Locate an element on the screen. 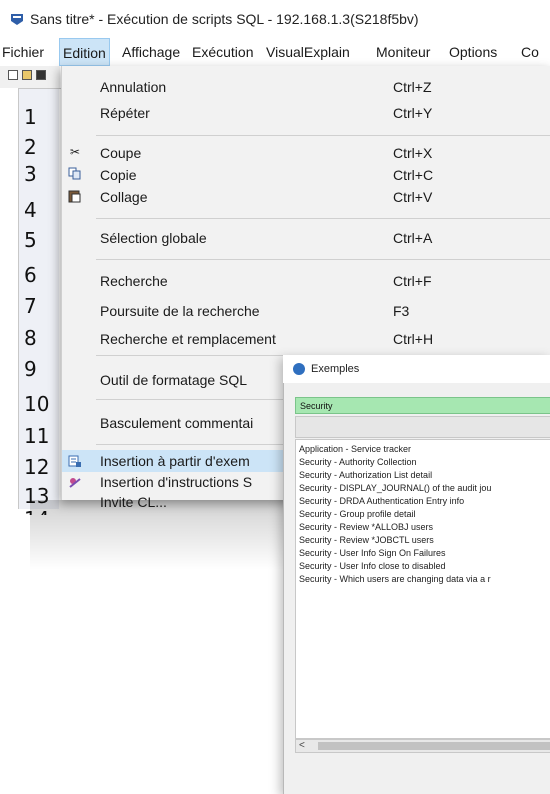 This screenshot has width=550, height=794. menu-item-shortcut: Ctrl+F is located at coordinates (412, 281).